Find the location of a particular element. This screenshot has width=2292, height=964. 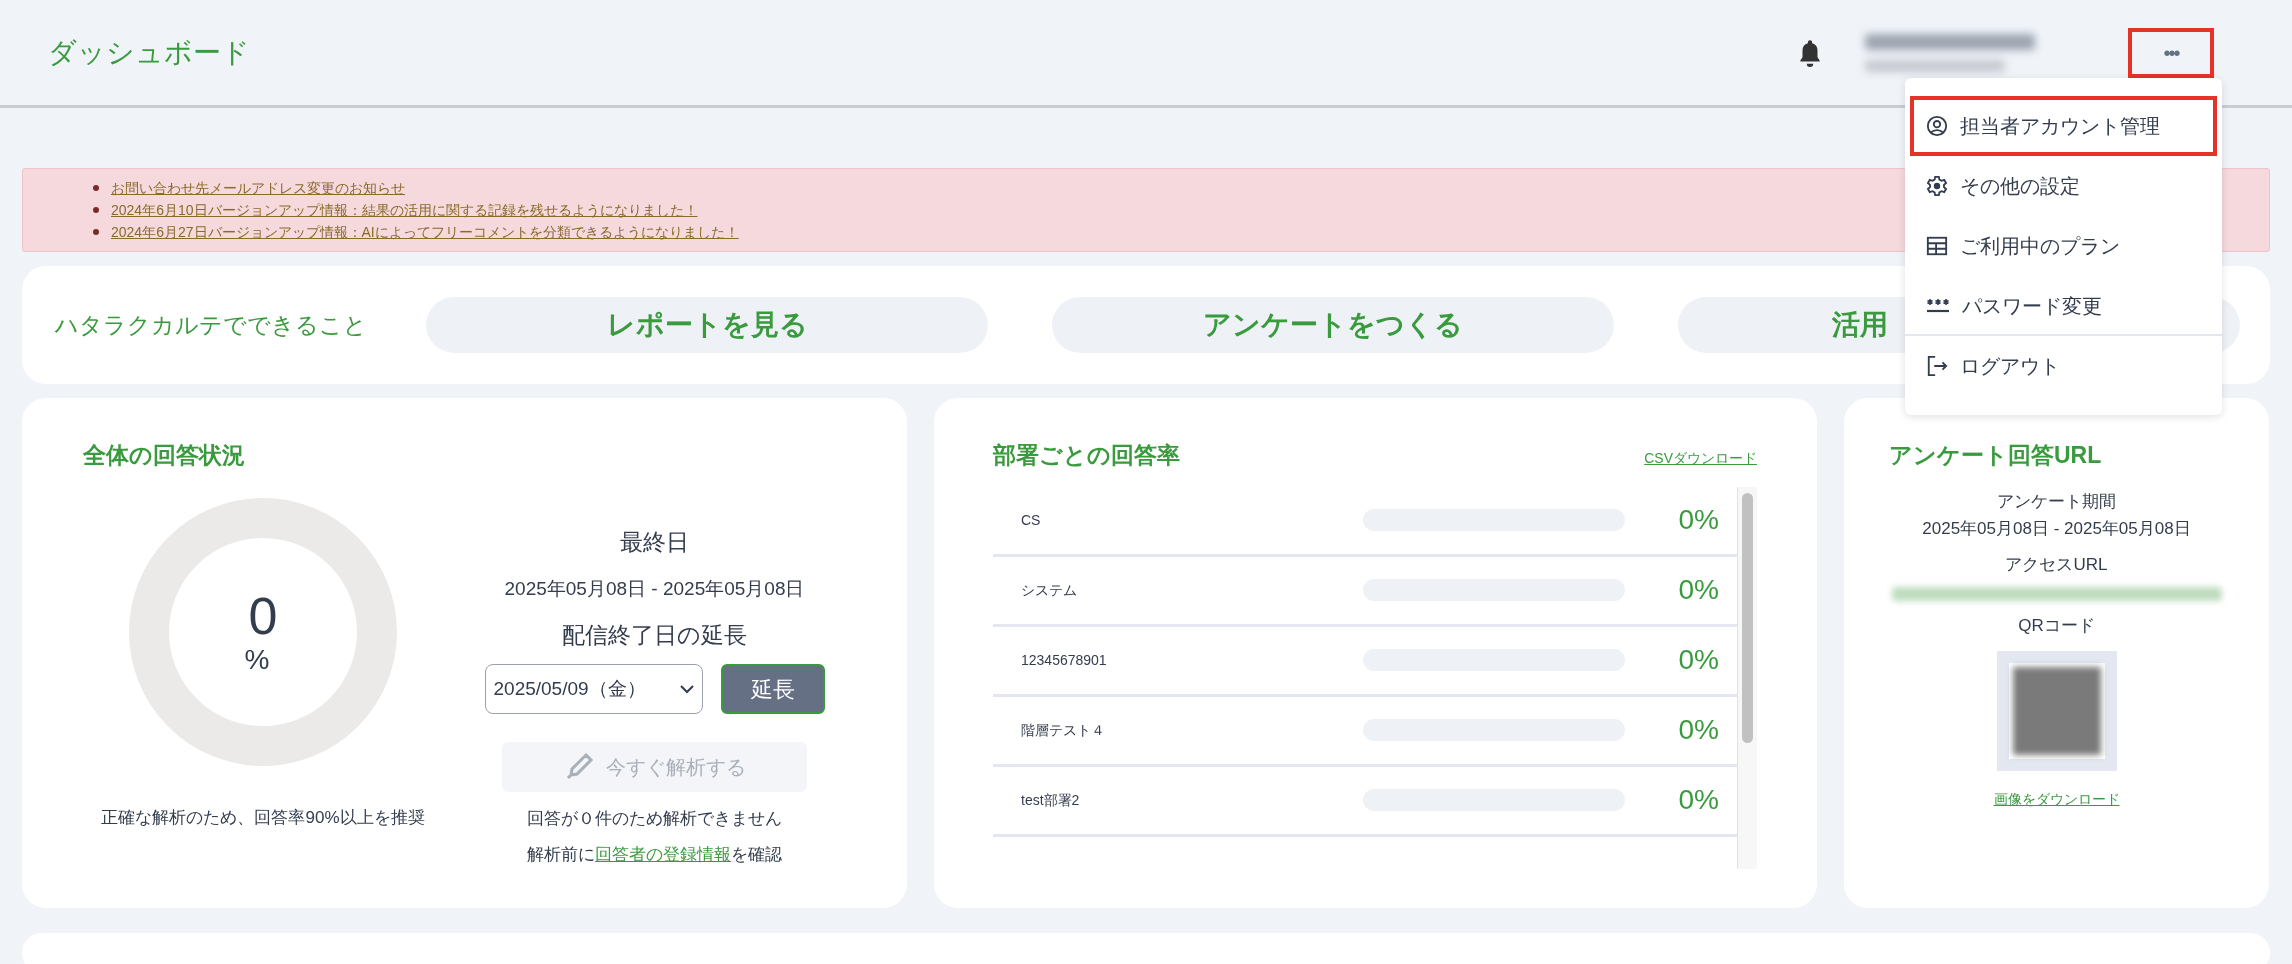

extend-label: 配信終了日の延長 is located at coordinates (654, 635).